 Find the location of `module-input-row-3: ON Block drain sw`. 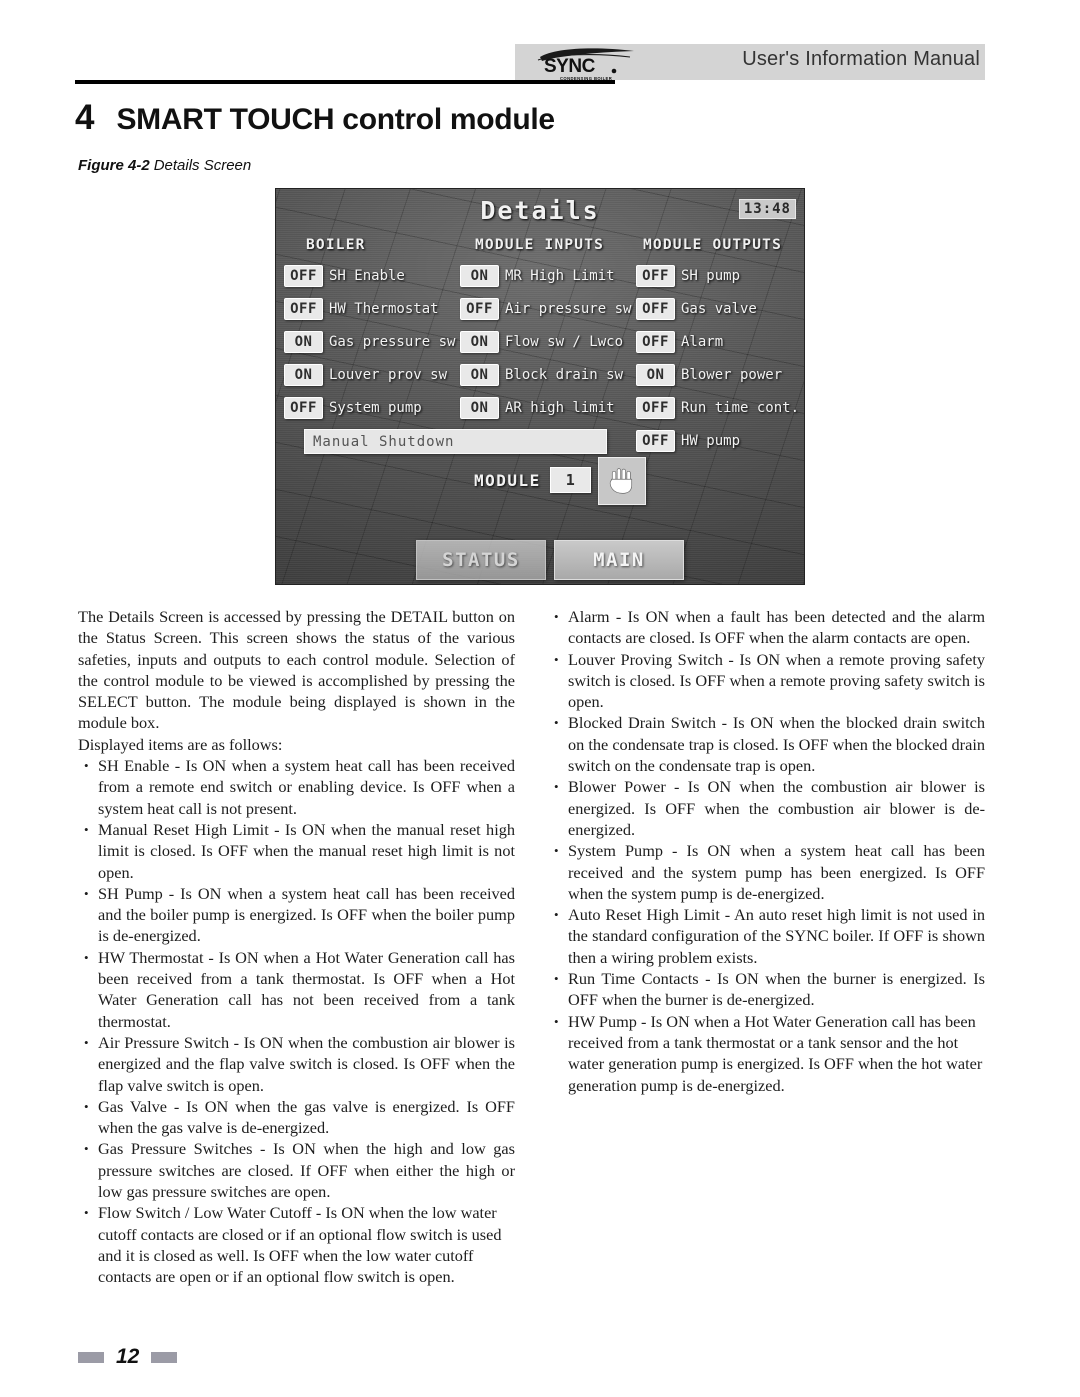

module-input-row-3: ON Block drain sw is located at coordinates (541, 375).